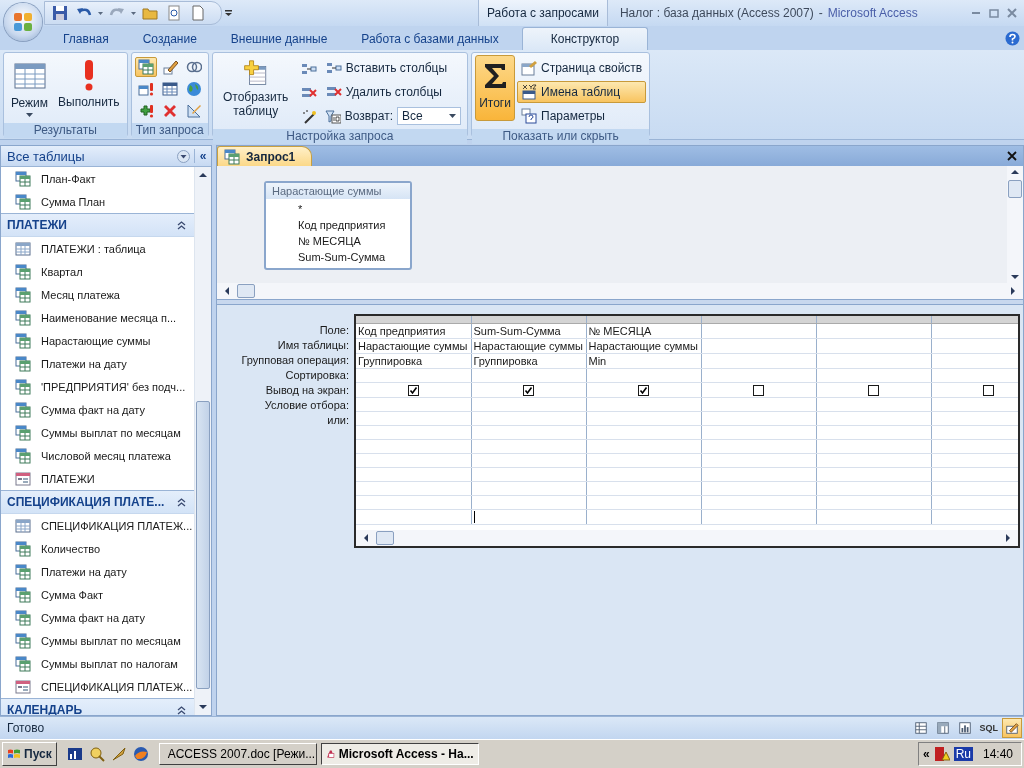 The height and width of the screenshot is (768, 1024). Describe the element at coordinates (333, 330) in the screenshot. I see `row-label: Поле:` at that location.